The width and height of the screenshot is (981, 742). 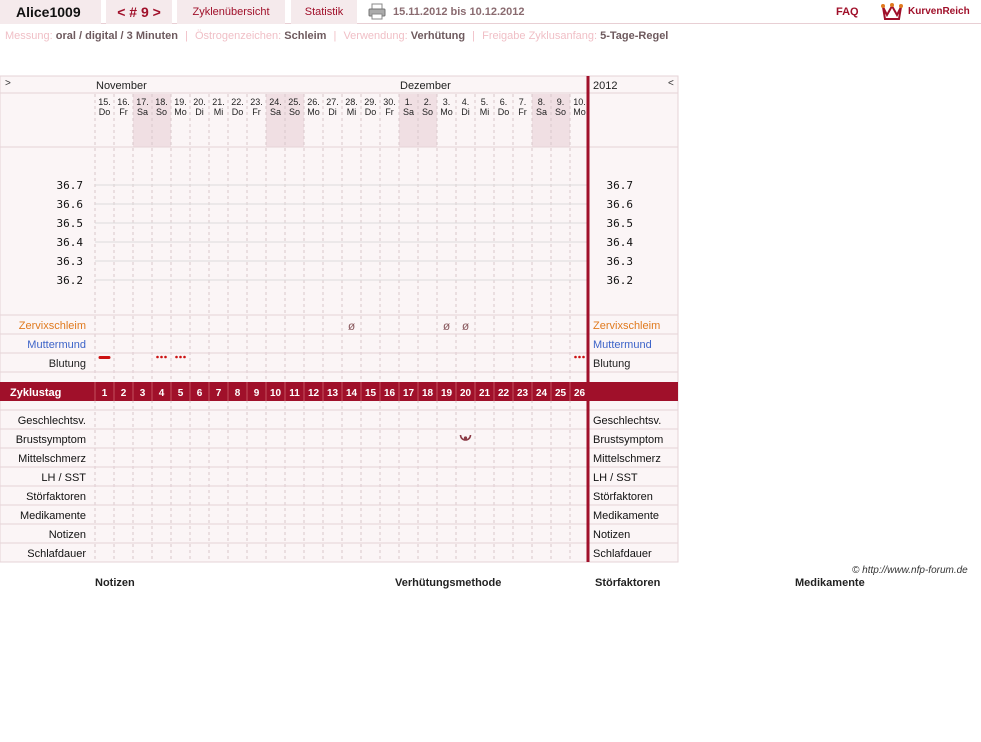 I want to click on cycle-day-number: 6, so click(x=200, y=393).